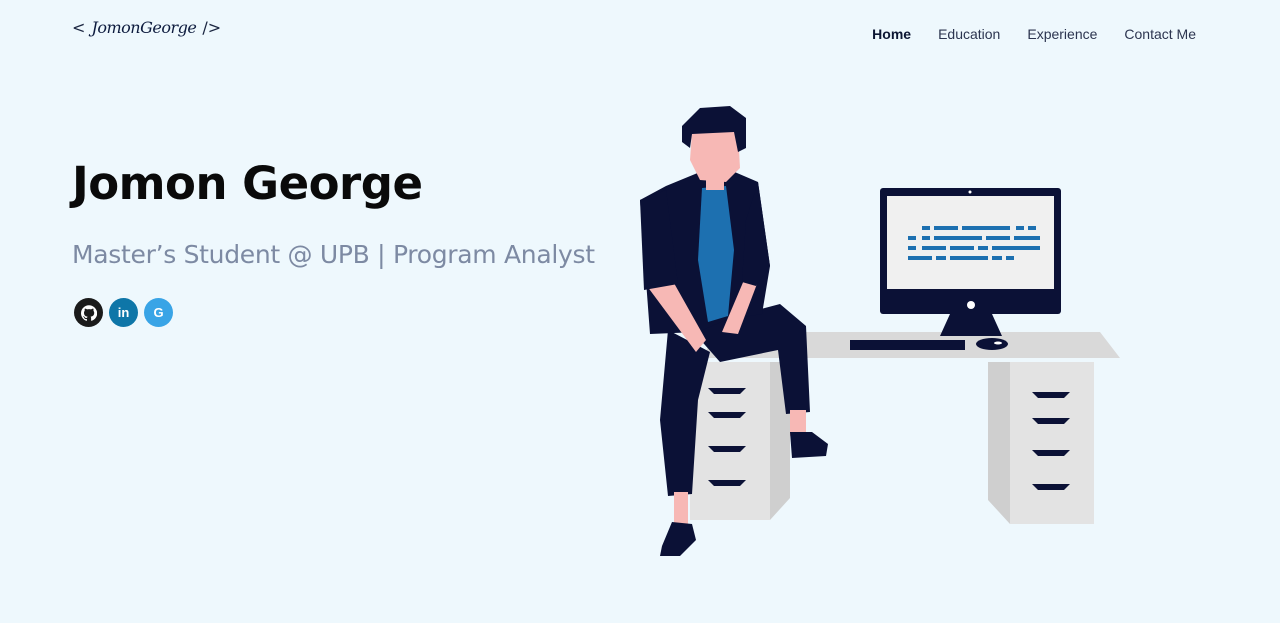 Image resolution: width=1280 pixels, height=623 pixels. Describe the element at coordinates (971, 305) in the screenshot. I see `monitor-power-light` at that location.